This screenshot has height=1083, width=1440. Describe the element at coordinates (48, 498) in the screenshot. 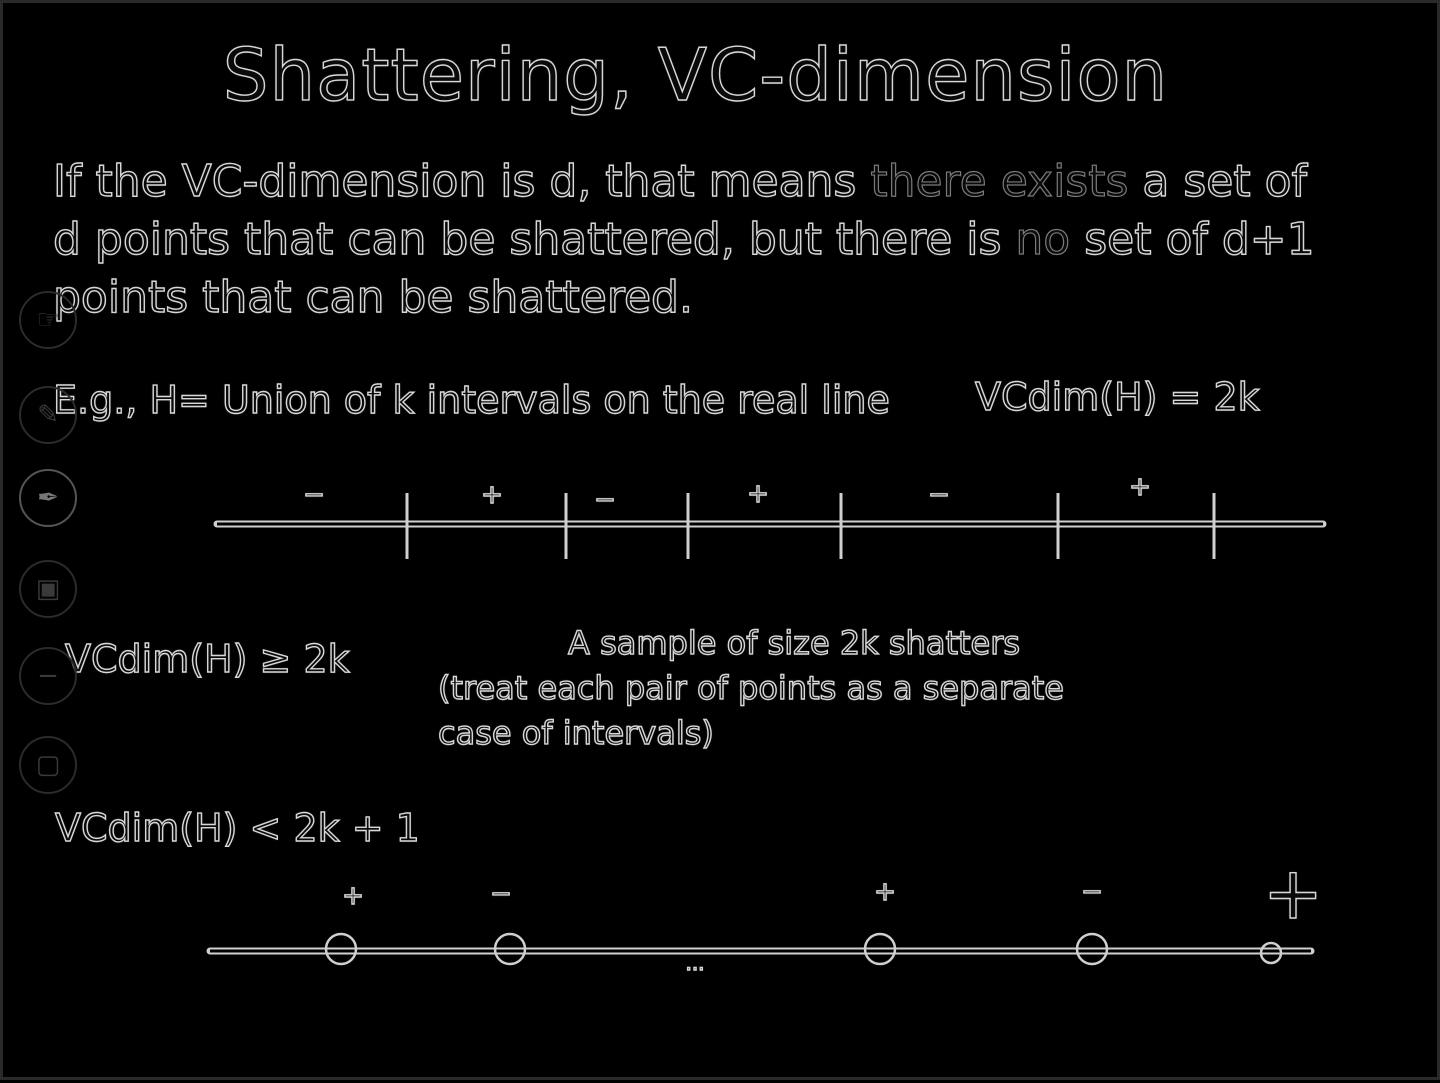

I see `highlighter-icon: ✒` at that location.